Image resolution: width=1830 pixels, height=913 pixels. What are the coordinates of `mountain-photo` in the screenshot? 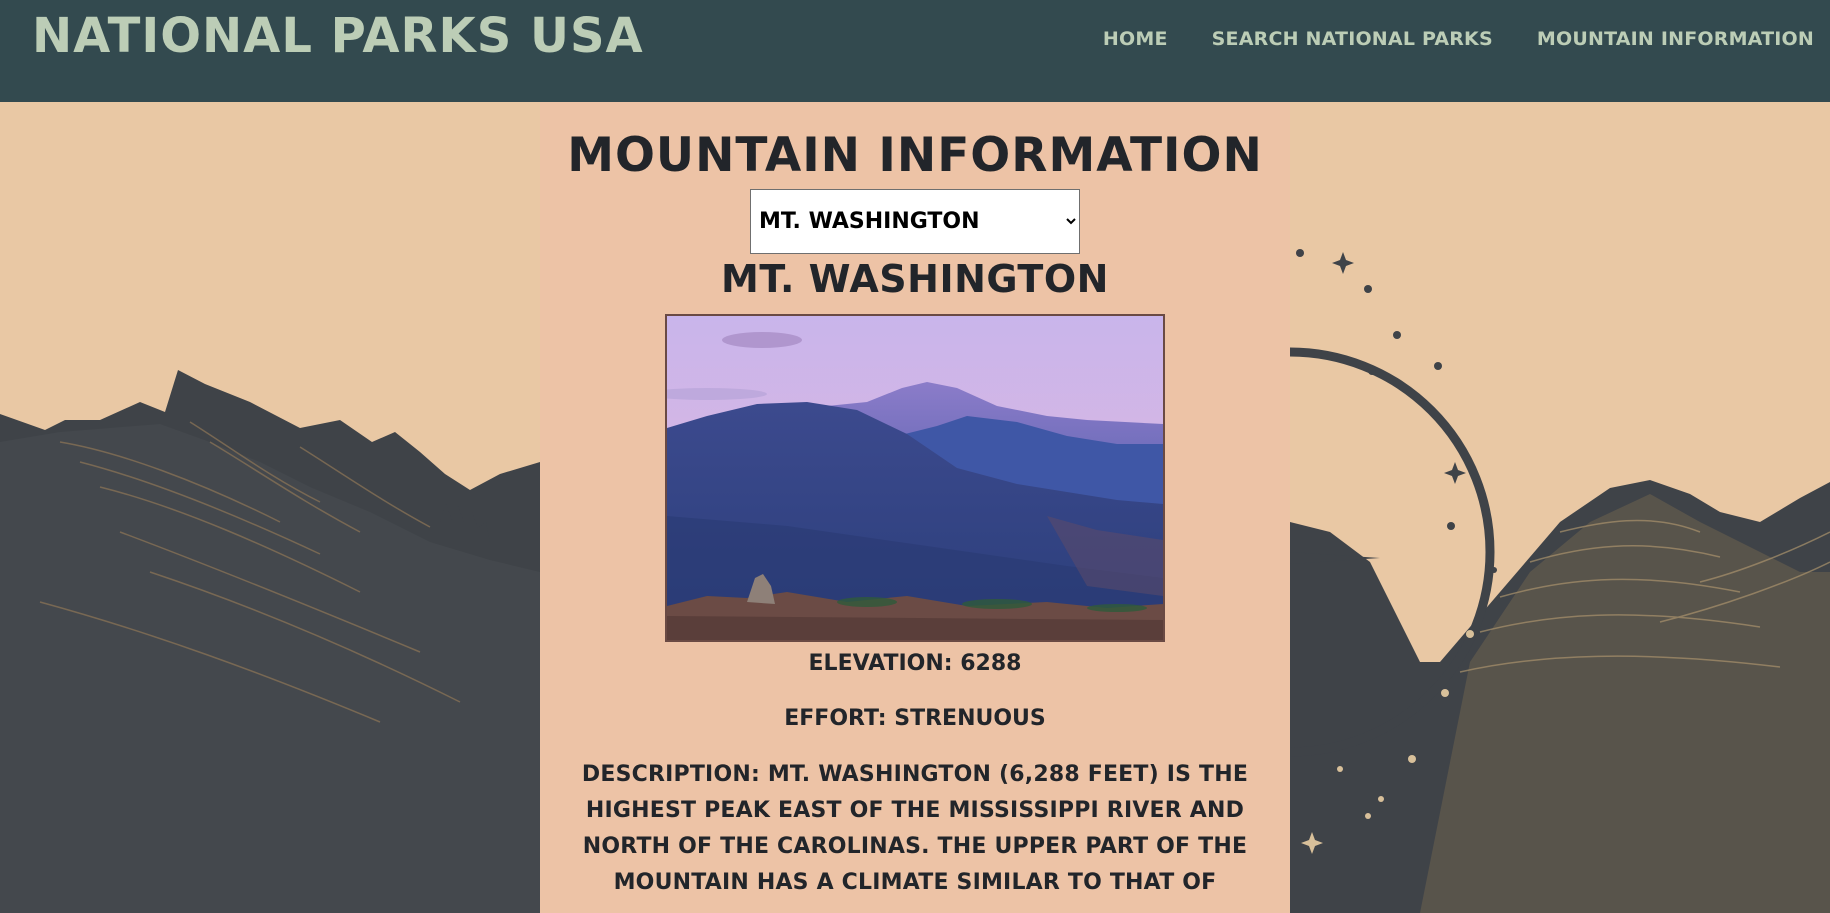 It's located at (915, 477).